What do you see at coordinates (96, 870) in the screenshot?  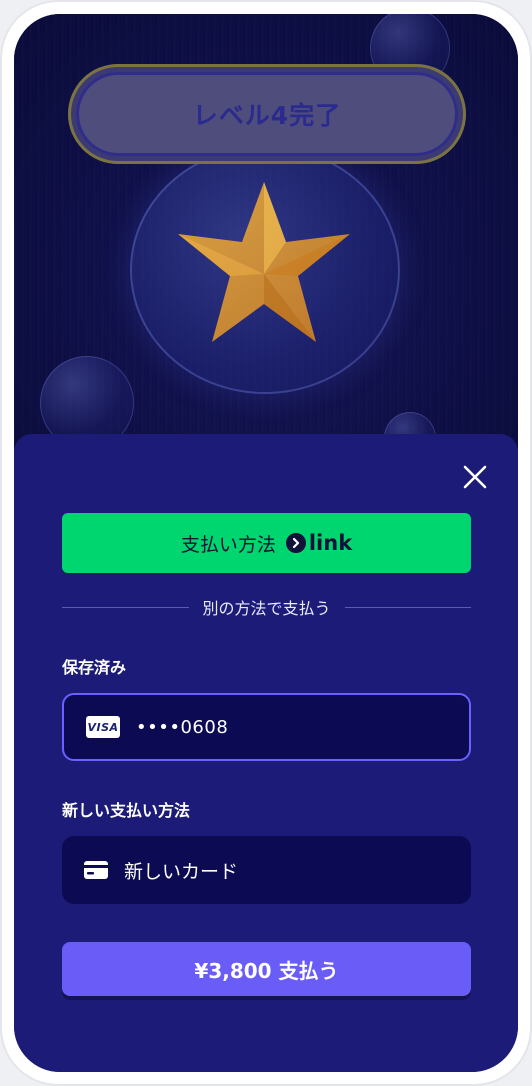 I see `credit-card-icon` at bounding box center [96, 870].